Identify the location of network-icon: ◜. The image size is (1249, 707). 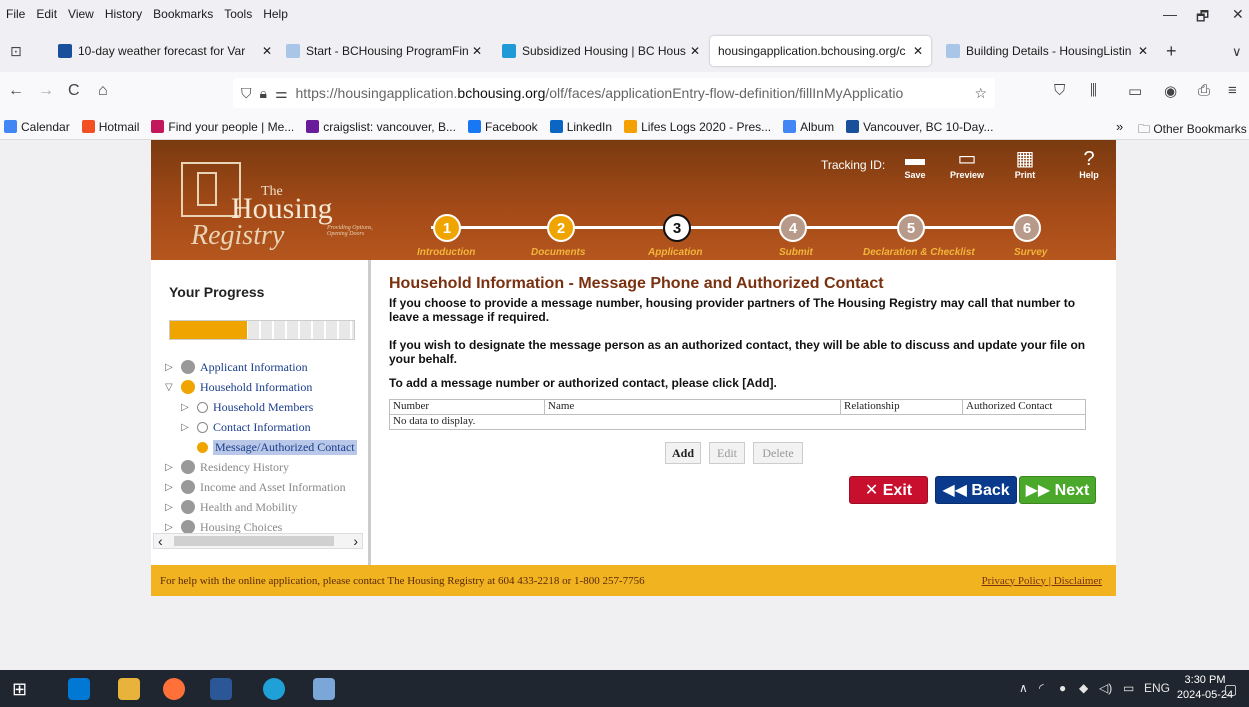
(1041, 688).